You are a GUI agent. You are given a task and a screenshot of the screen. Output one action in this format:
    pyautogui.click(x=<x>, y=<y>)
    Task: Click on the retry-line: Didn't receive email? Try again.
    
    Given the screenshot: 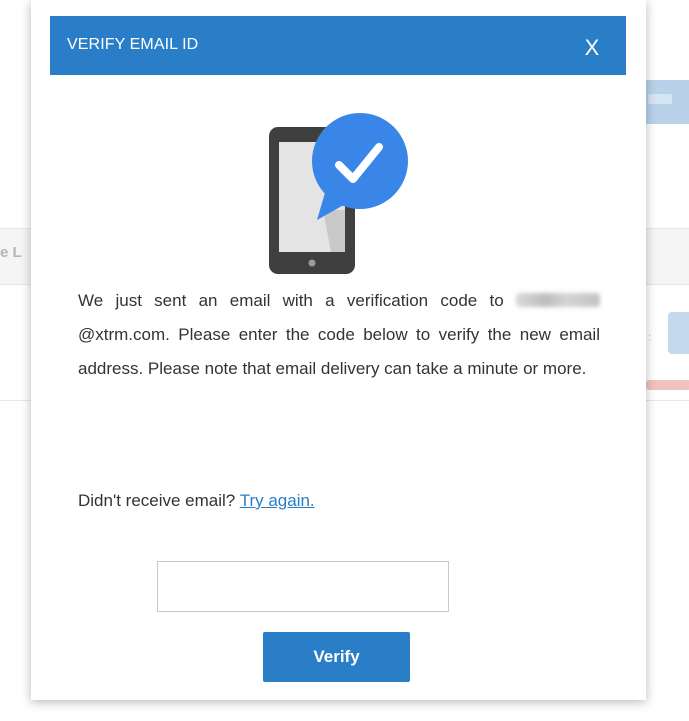 What is the action you would take?
    pyautogui.click(x=196, y=501)
    